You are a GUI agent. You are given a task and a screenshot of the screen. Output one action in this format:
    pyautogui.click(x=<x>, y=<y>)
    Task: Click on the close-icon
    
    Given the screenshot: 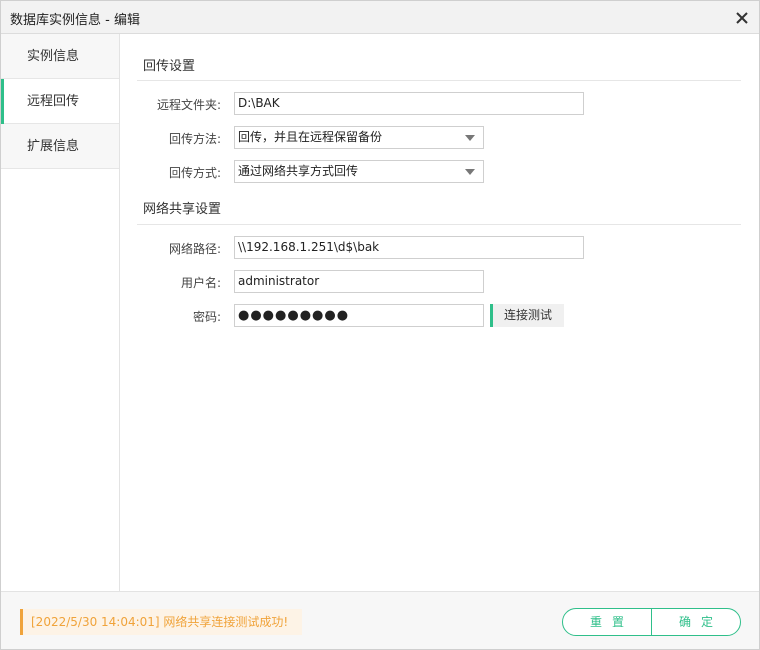 What is the action you would take?
    pyautogui.click(x=742, y=18)
    